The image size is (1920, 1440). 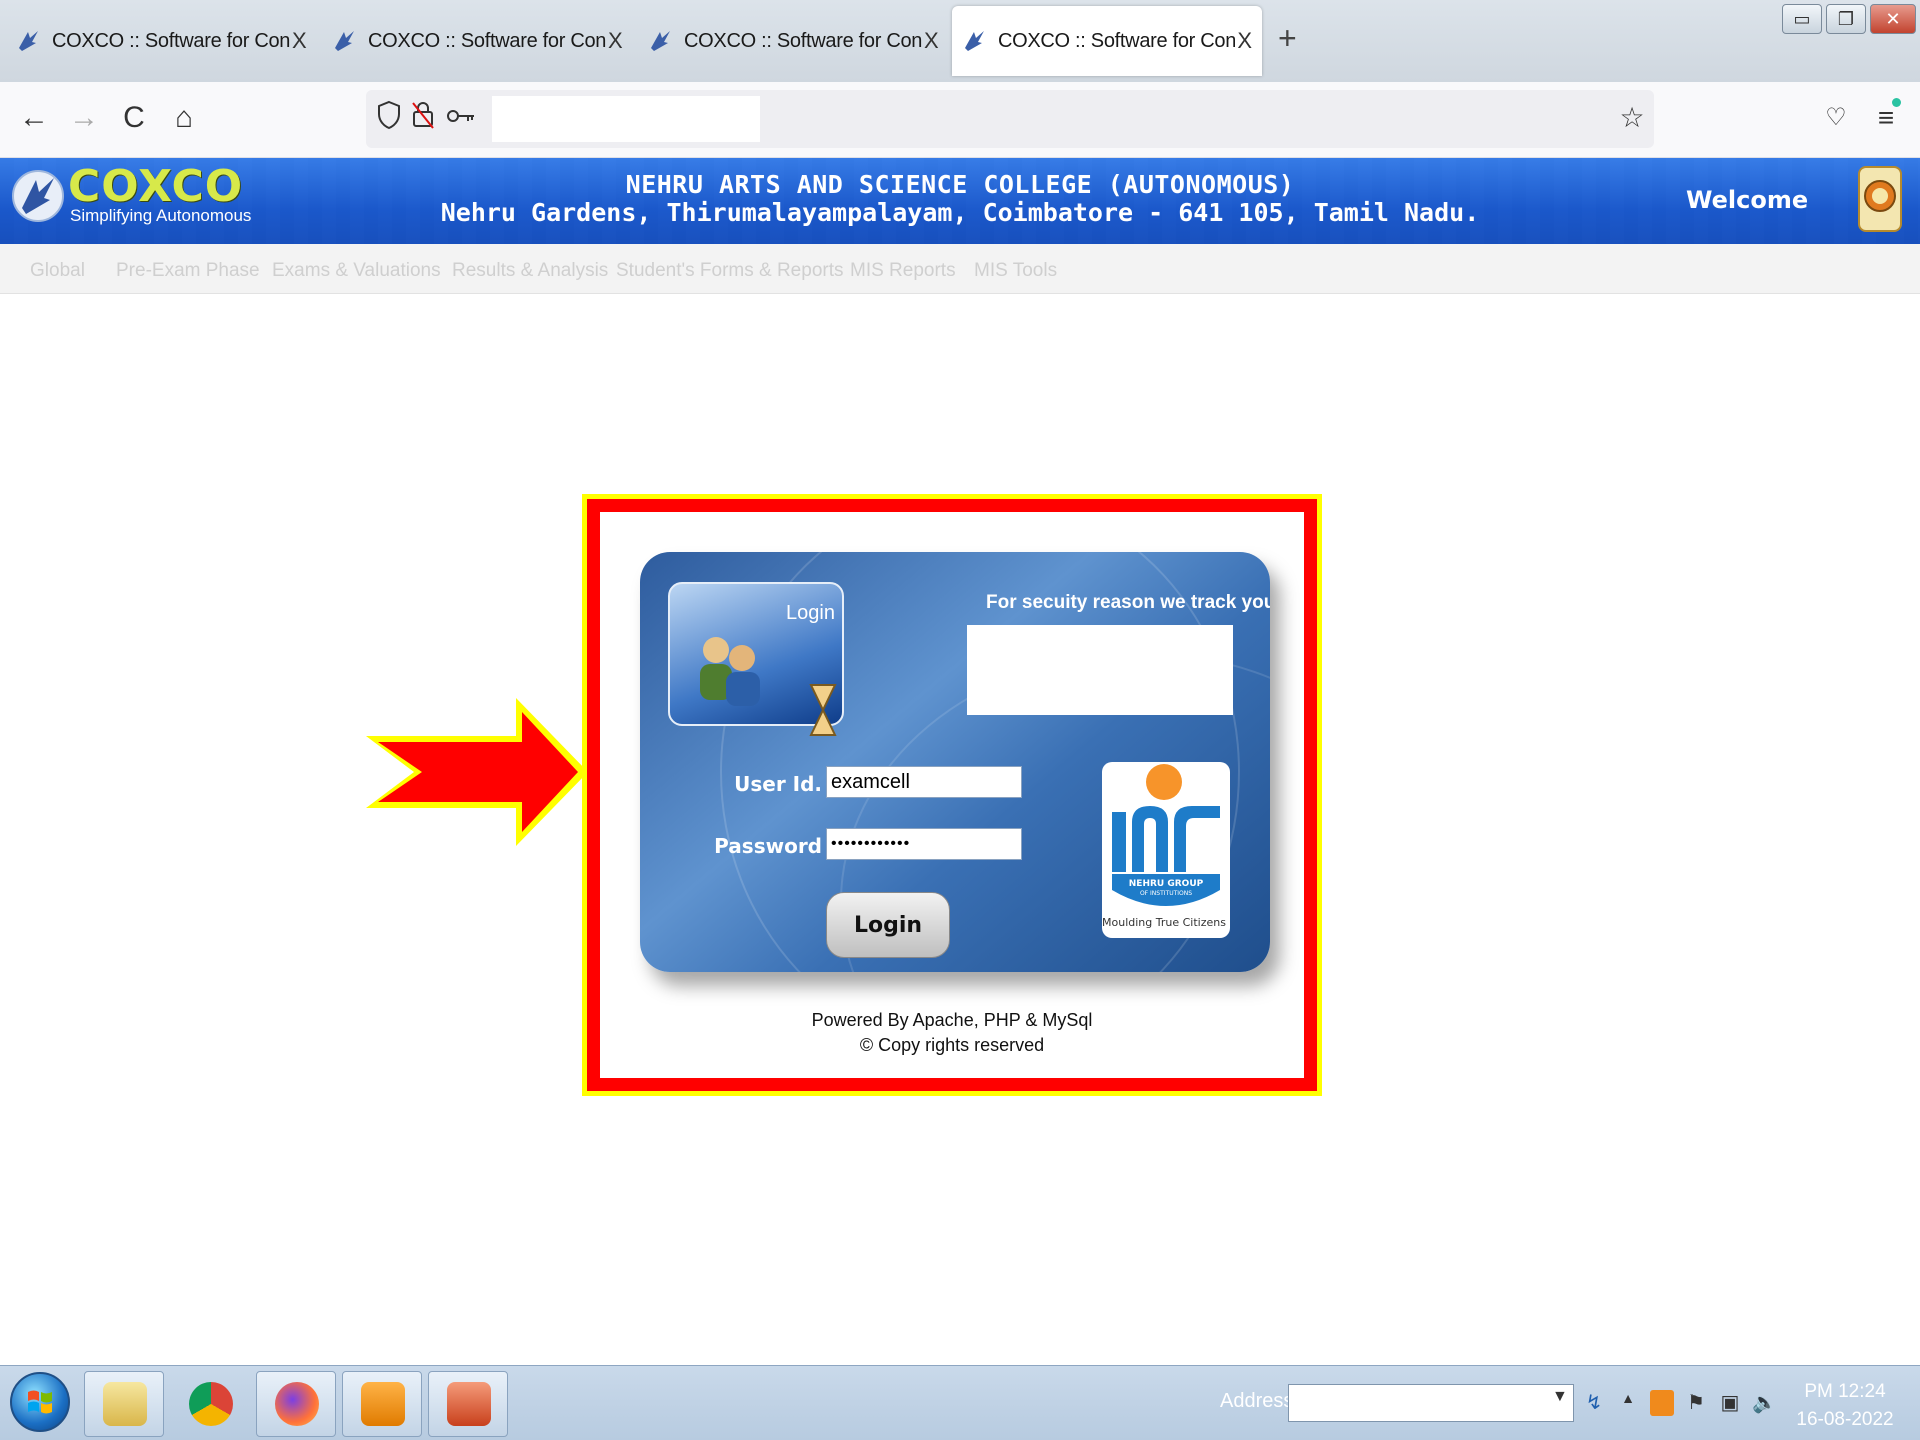 What do you see at coordinates (461, 116) in the screenshot?
I see `key-icon` at bounding box center [461, 116].